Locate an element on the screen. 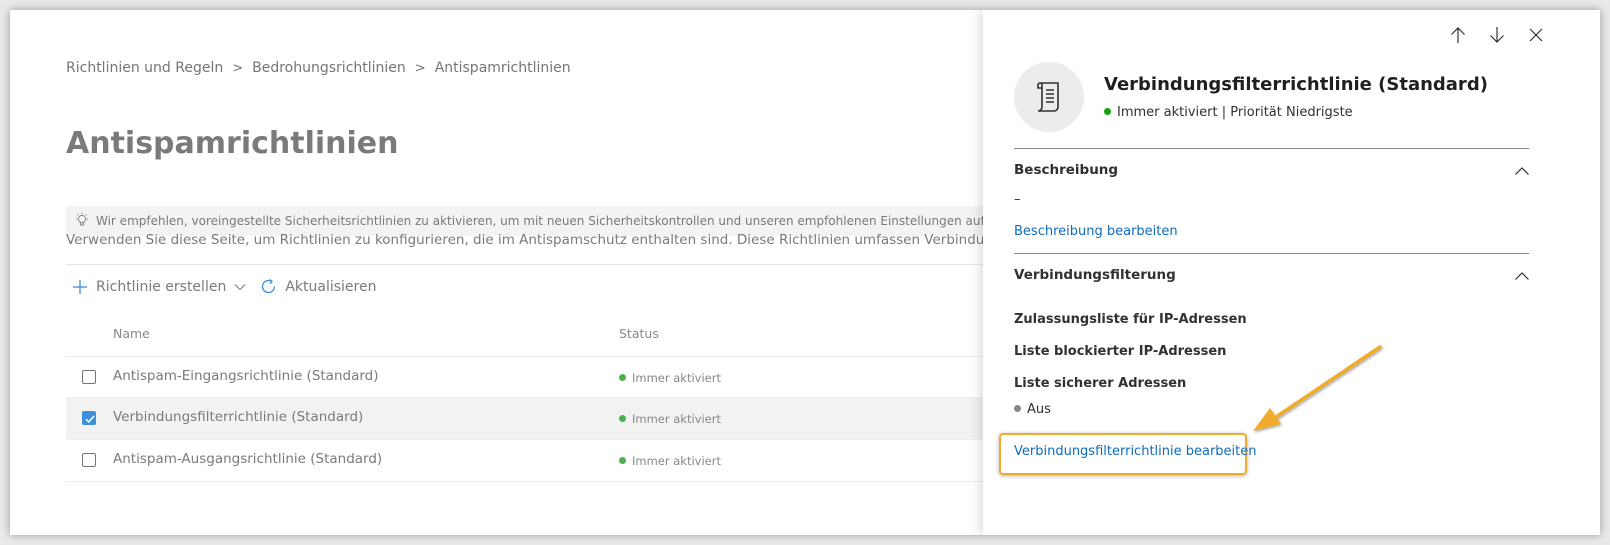 This screenshot has width=1610, height=545. close-panel-button is located at coordinates (1536, 35).